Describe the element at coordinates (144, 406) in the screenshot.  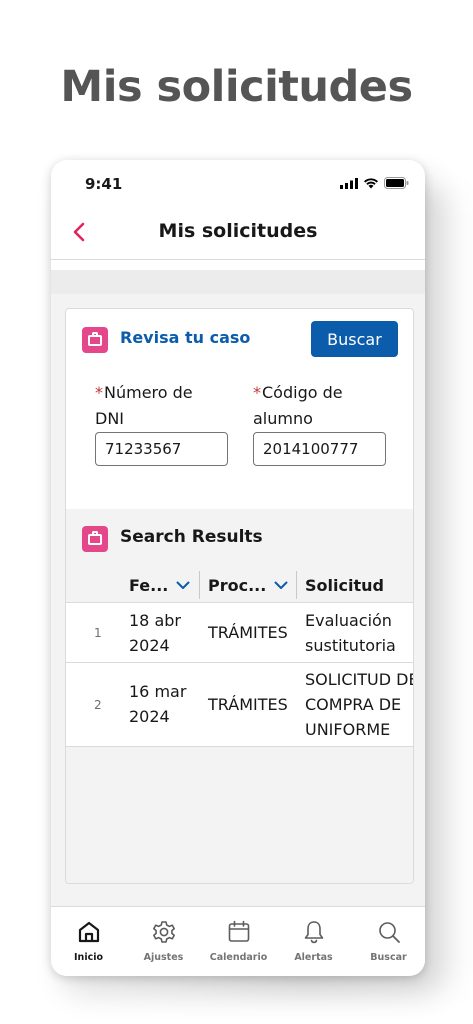
I see `dni-label: *Número de DNI` at that location.